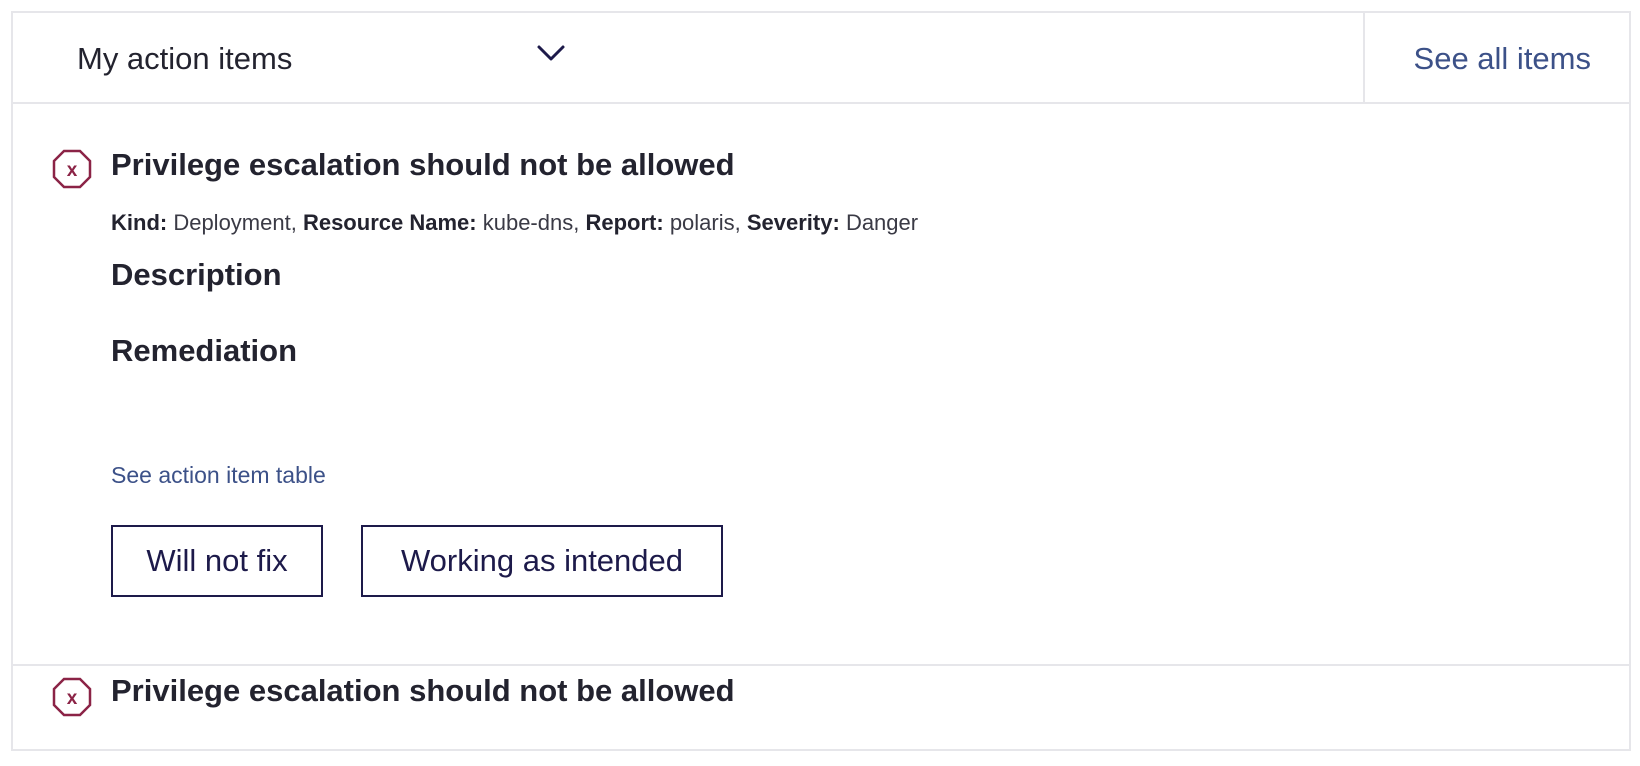 Image resolution: width=1640 pixels, height=766 pixels. Describe the element at coordinates (702, 222) in the screenshot. I see `report-value: polaris` at that location.